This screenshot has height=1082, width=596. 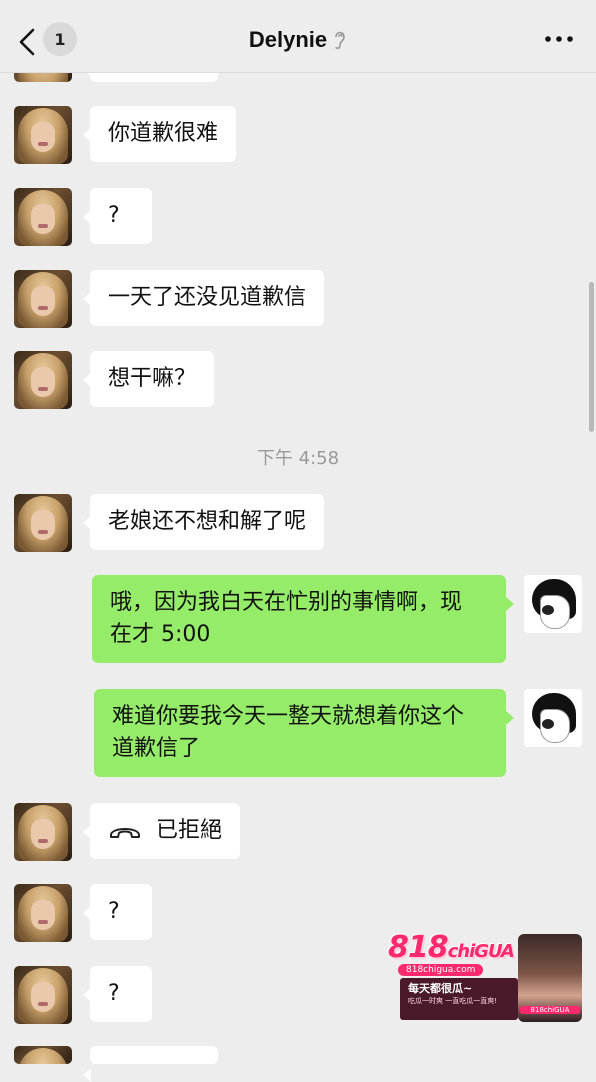 What do you see at coordinates (159, 134) in the screenshot?
I see `message-bubble: 你道歉很难` at bounding box center [159, 134].